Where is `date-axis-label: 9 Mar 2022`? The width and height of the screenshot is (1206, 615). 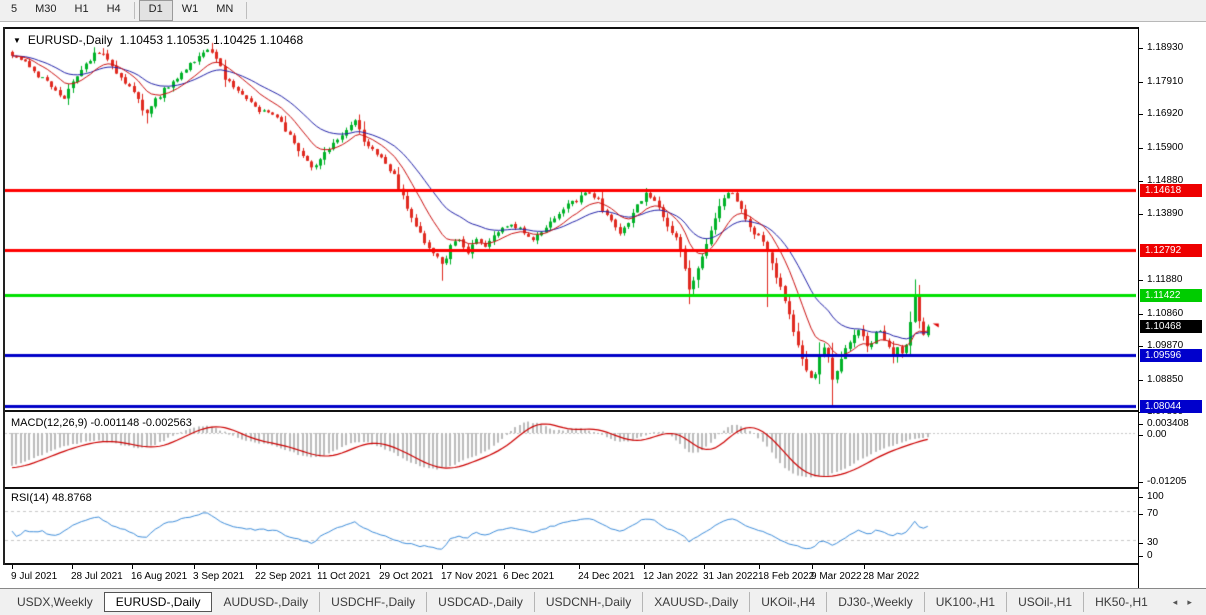
date-axis-label: 9 Mar 2022 is located at coordinates (836, 576).